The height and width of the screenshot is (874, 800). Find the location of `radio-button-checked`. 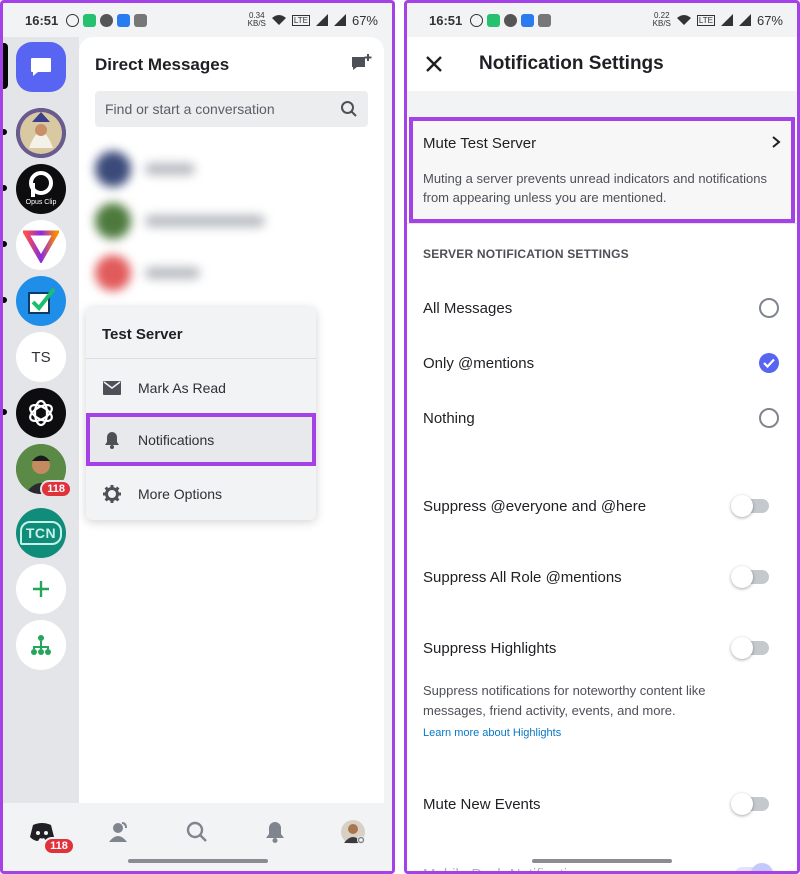

radio-button-checked is located at coordinates (769, 363).